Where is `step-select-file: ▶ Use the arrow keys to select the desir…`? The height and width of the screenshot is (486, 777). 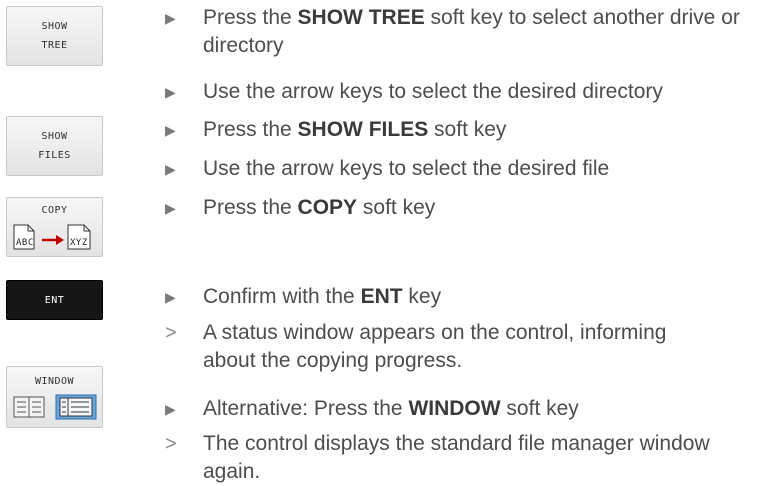
step-select-file: ▶ Use the arrow keys to select the desir… is located at coordinates (470, 169).